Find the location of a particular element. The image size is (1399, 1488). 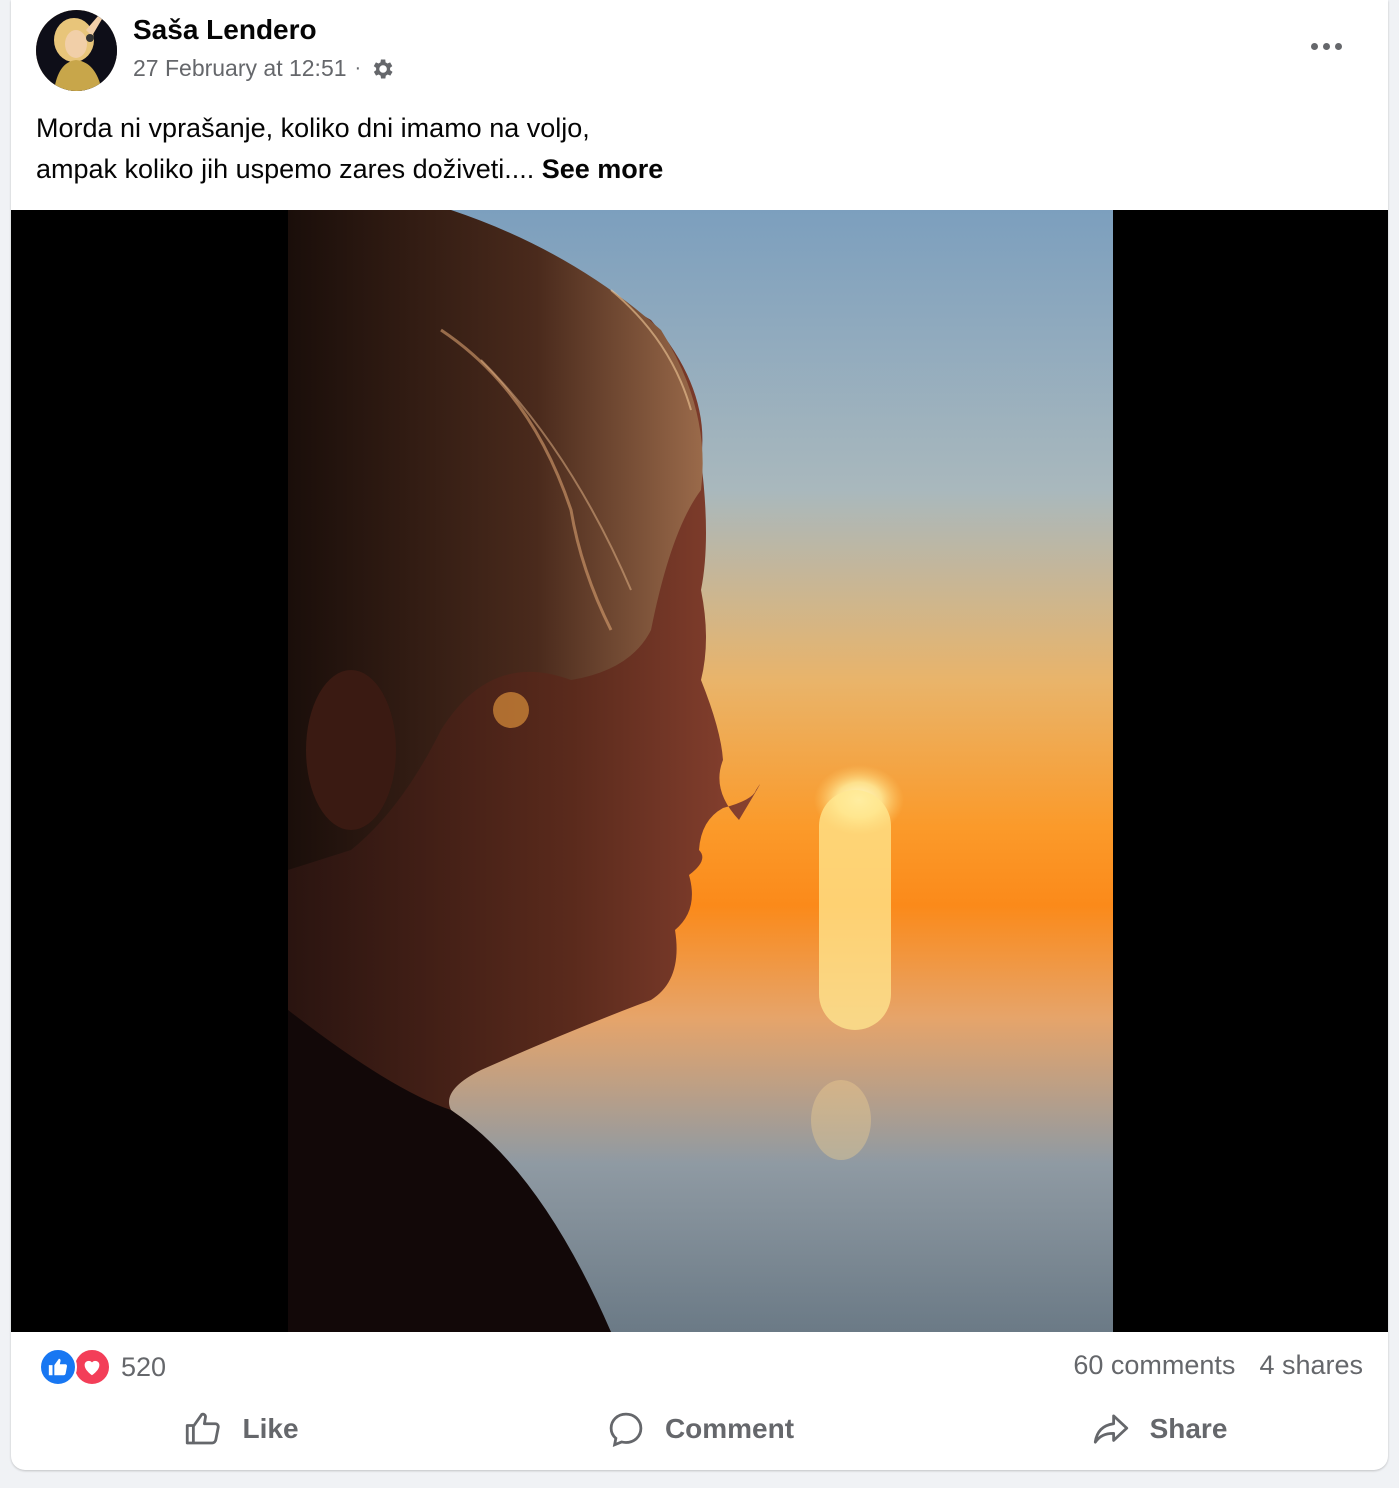

share-icon is located at coordinates (1110, 1429).